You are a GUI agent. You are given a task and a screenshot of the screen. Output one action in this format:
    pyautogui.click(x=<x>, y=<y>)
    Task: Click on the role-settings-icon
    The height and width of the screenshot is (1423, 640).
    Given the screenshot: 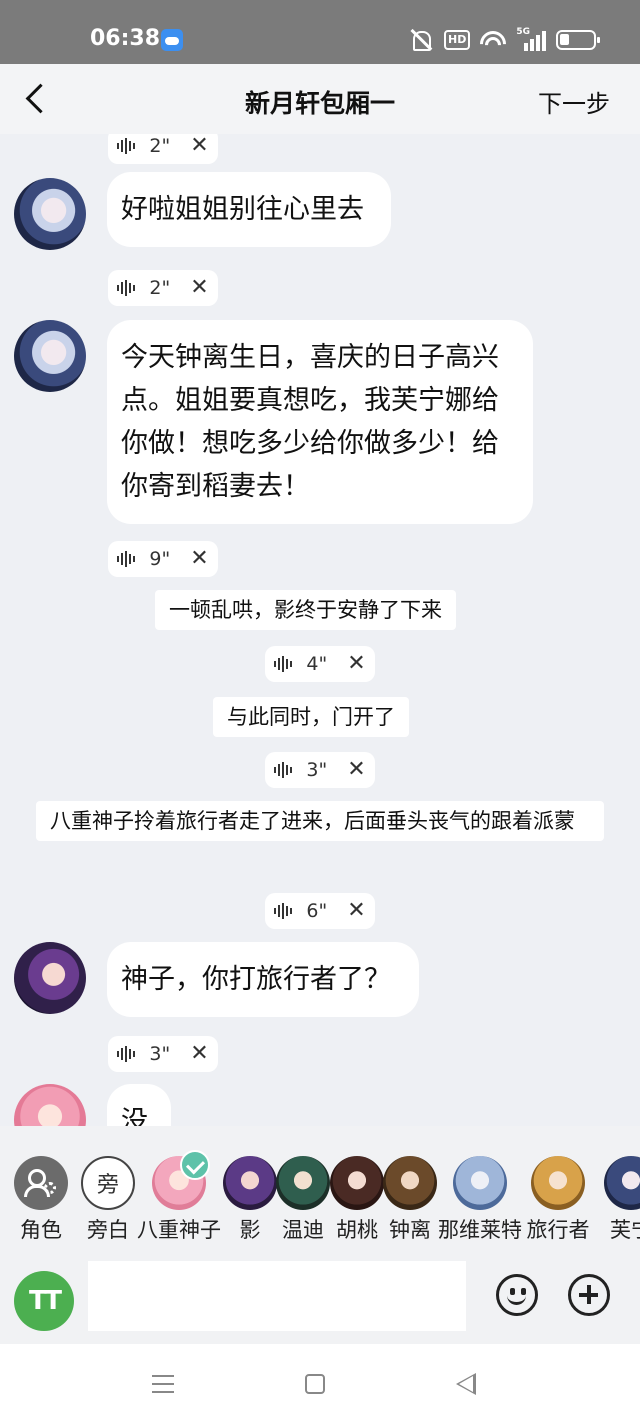 What is the action you would take?
    pyautogui.click(x=41, y=1183)
    